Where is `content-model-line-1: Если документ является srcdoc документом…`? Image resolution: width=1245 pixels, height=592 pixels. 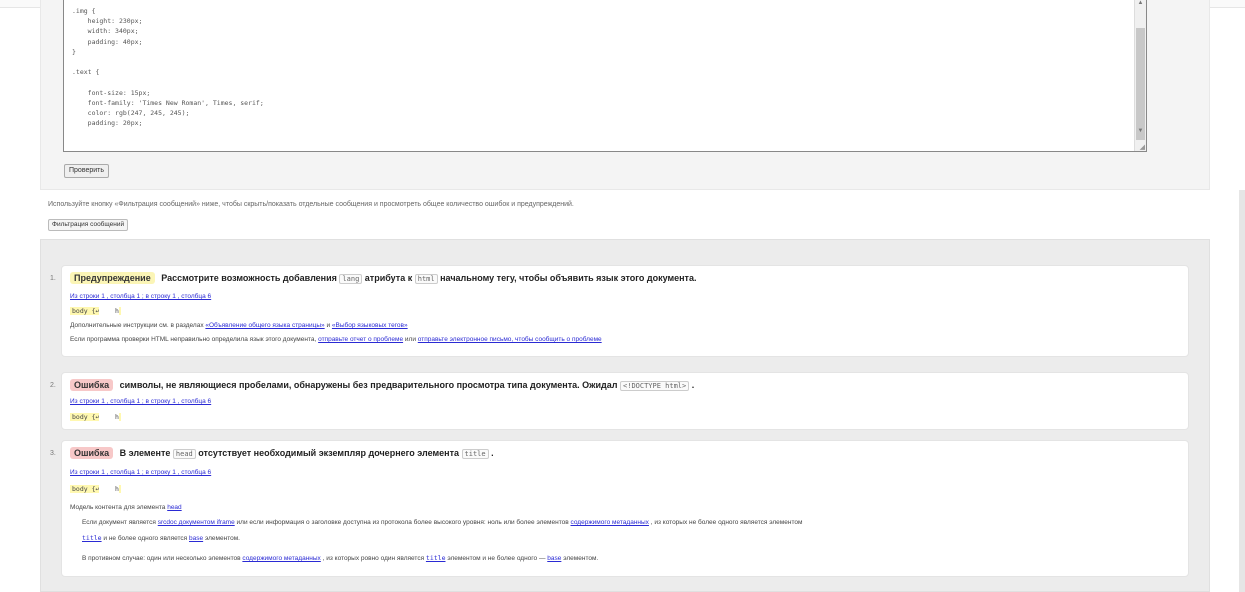 content-model-line-1: Если документ является srcdoc документом… is located at coordinates (442, 522).